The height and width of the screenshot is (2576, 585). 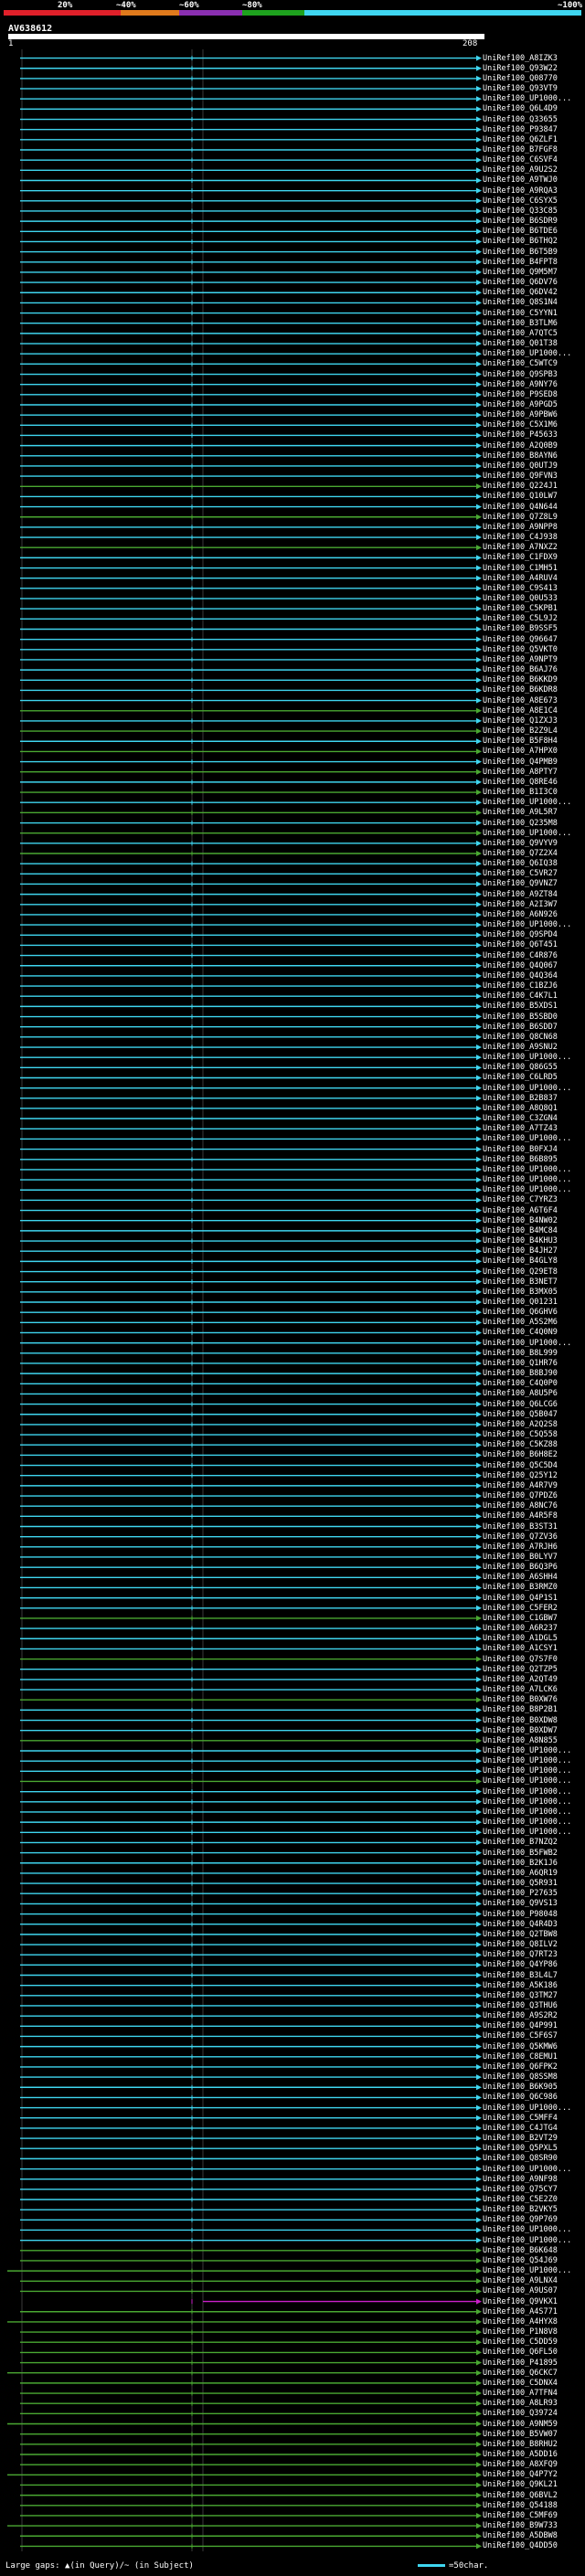 What do you see at coordinates (520, 1669) in the screenshot?
I see `hit-label: UniRef100_Q2TZP5` at bounding box center [520, 1669].